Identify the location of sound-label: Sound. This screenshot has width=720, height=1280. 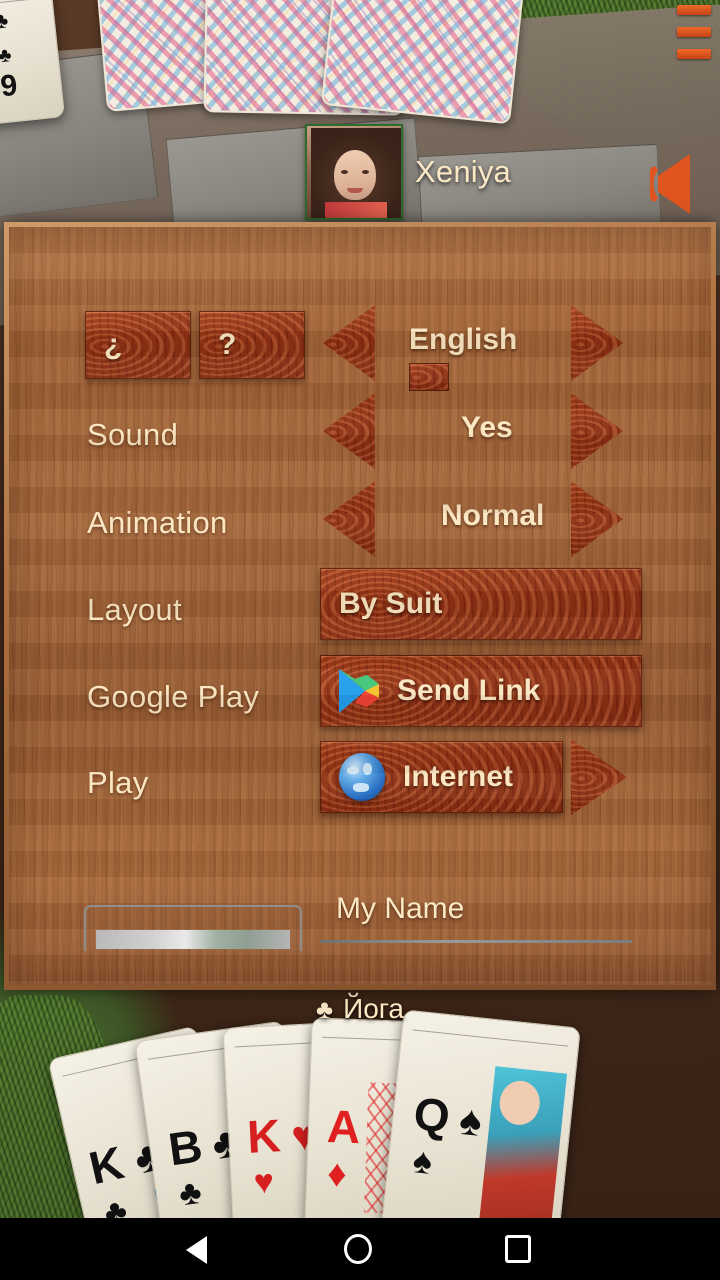
(133, 434).